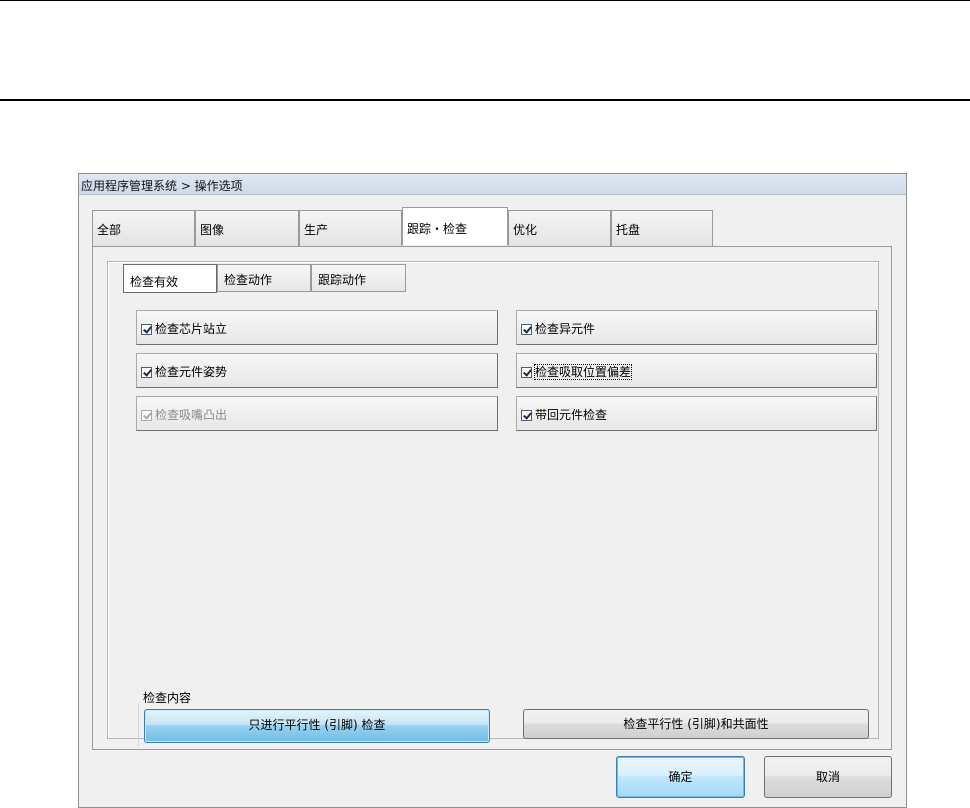 The width and height of the screenshot is (970, 808). What do you see at coordinates (565, 329) in the screenshot?
I see `option-label: 检查异元件` at bounding box center [565, 329].